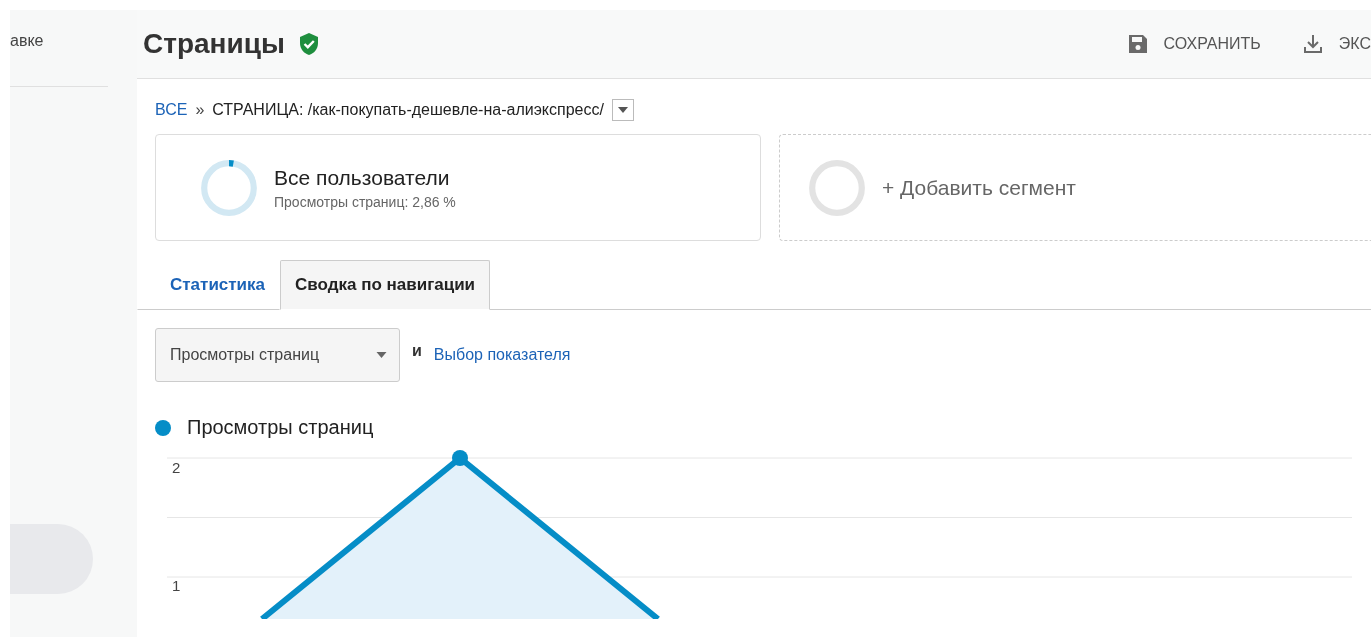 The image size is (1371, 637). Describe the element at coordinates (171, 110) in the screenshot. I see `breadcrumb-link: ВСЕ` at that location.